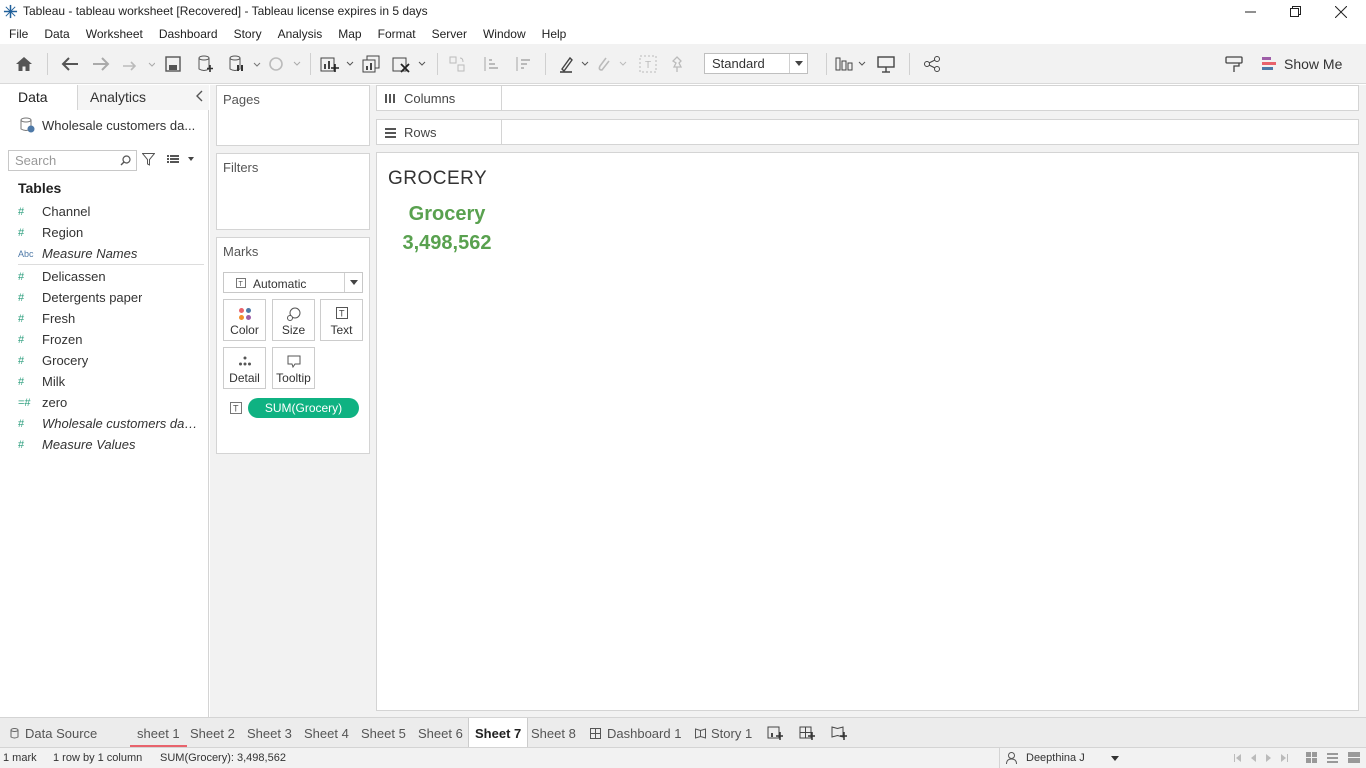  What do you see at coordinates (338, 64) in the screenshot?
I see `new-worksheet-icon` at bounding box center [338, 64].